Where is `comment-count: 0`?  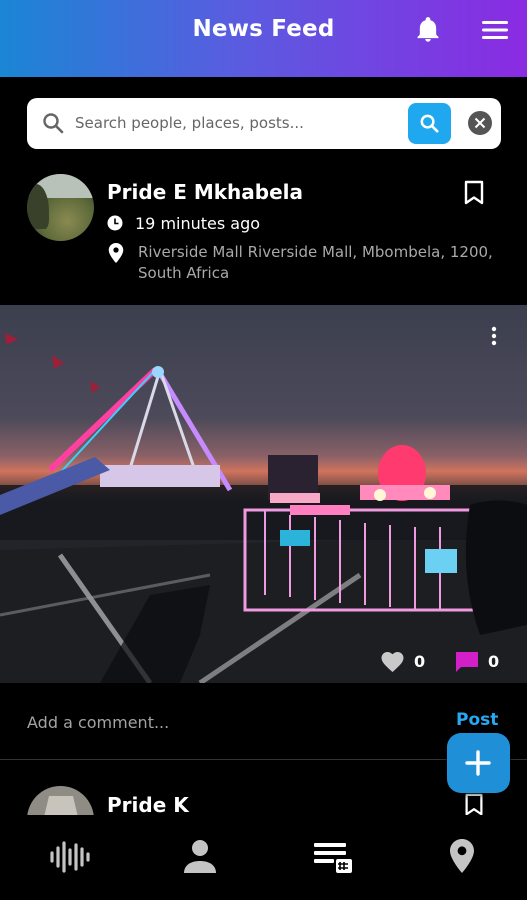 comment-count: 0 is located at coordinates (494, 661).